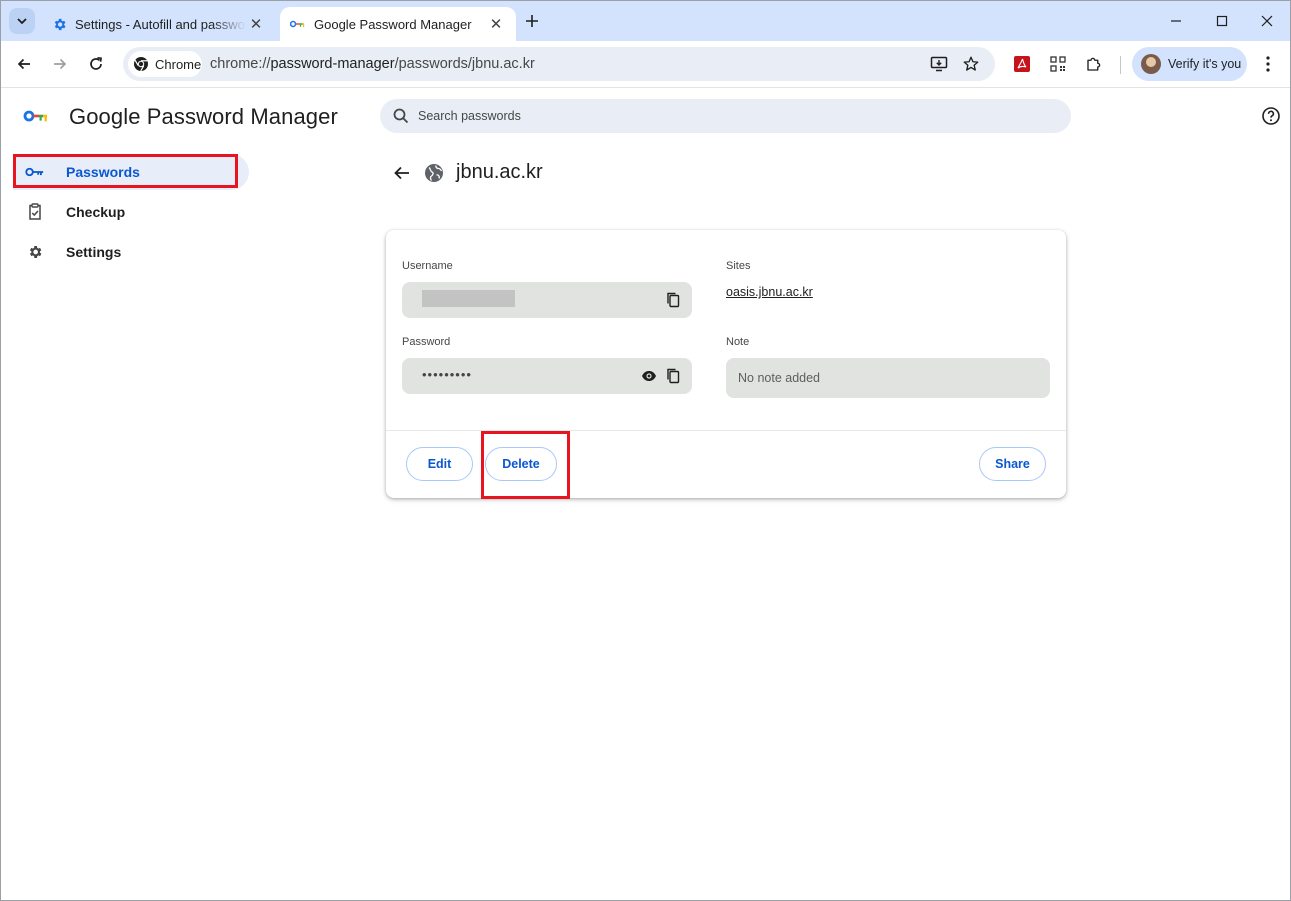 This screenshot has height=901, width=1291. I want to click on tab-password-manager: Google Password Manager ✕, so click(398, 24).